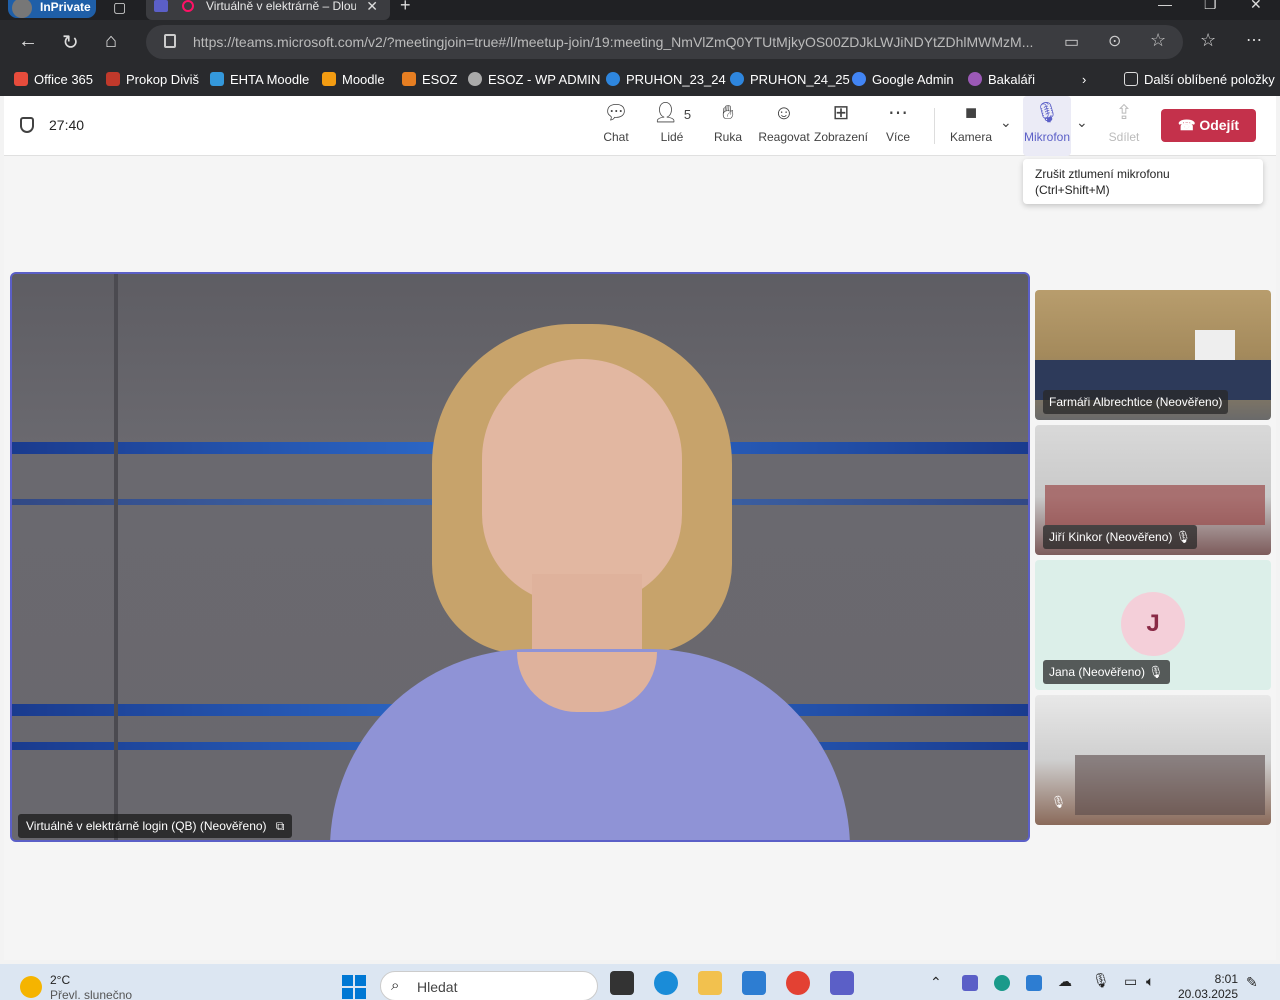  I want to click on home-icon: ⌂, so click(111, 41).